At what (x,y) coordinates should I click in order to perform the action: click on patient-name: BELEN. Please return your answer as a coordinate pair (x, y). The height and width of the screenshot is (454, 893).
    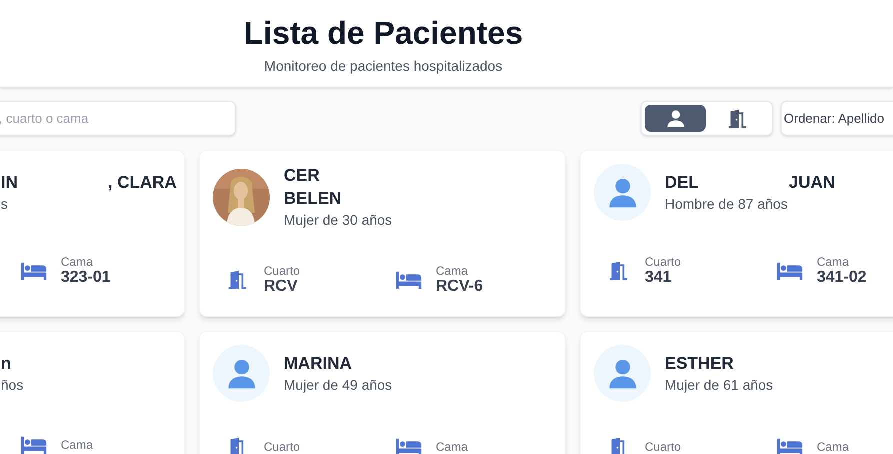
    Looking at the image, I should click on (313, 199).